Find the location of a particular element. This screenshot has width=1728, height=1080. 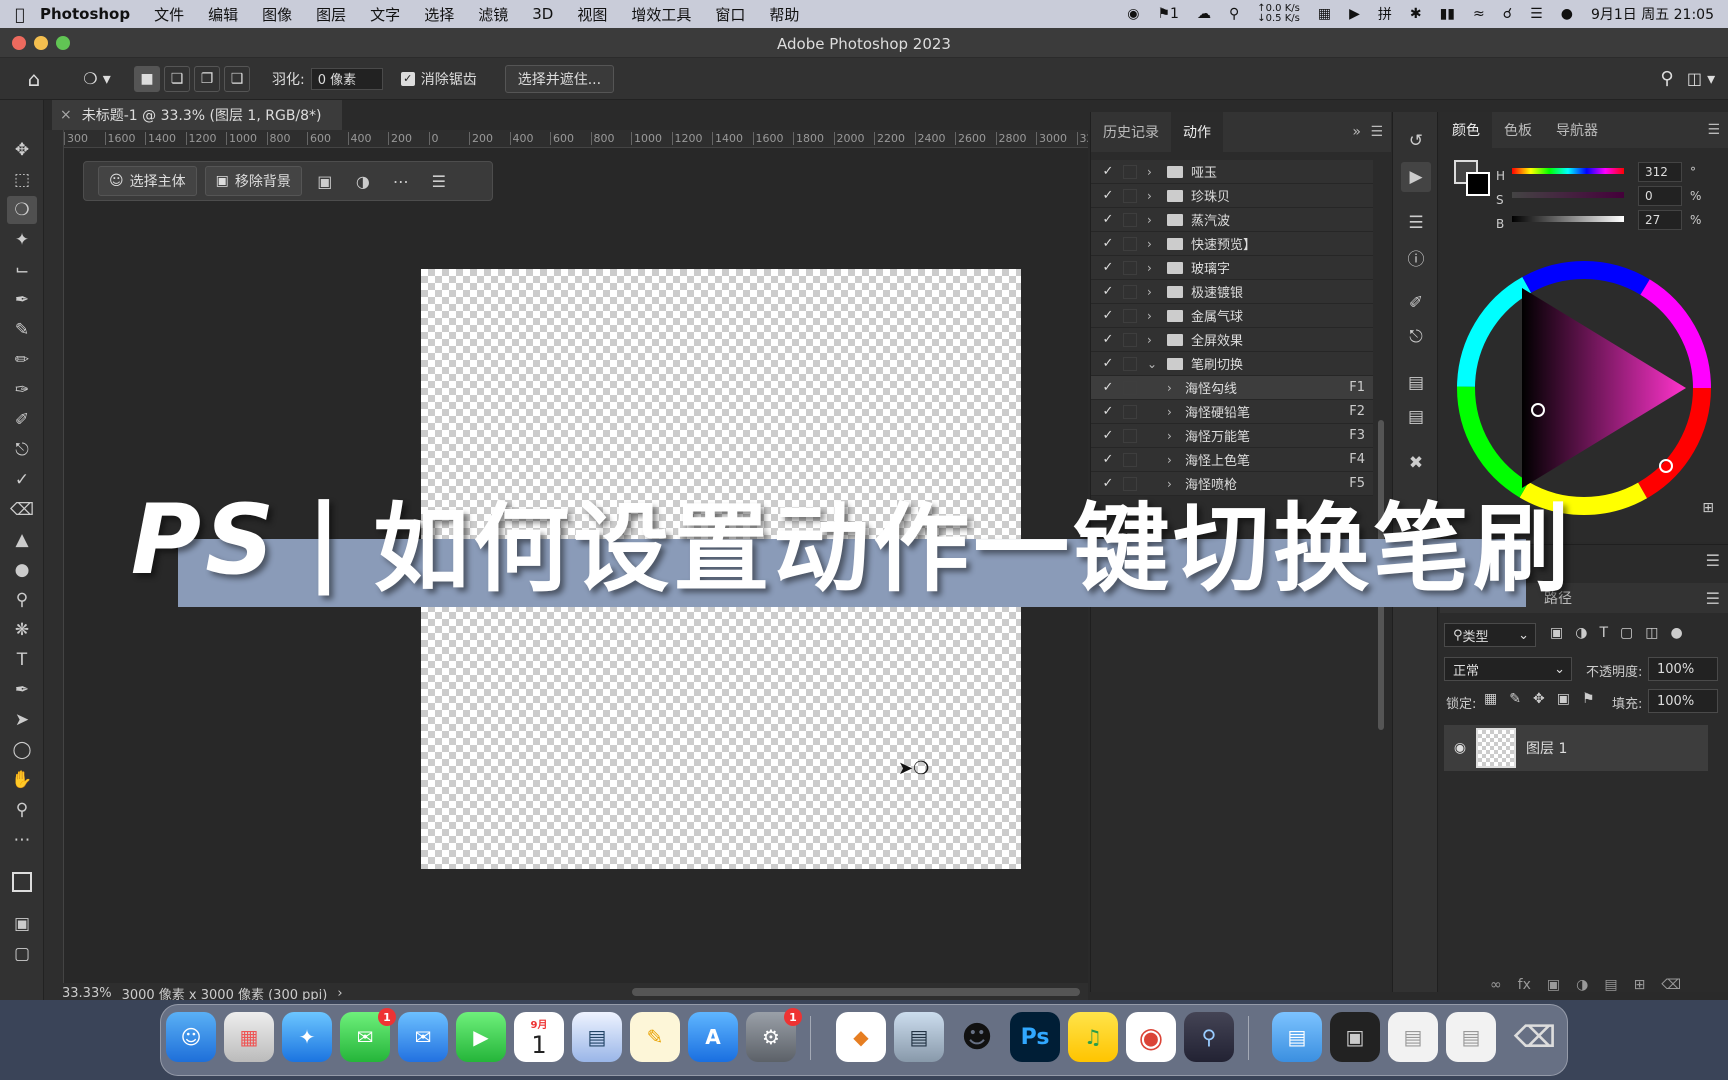

fx-icon: fx is located at coordinates (1524, 985).